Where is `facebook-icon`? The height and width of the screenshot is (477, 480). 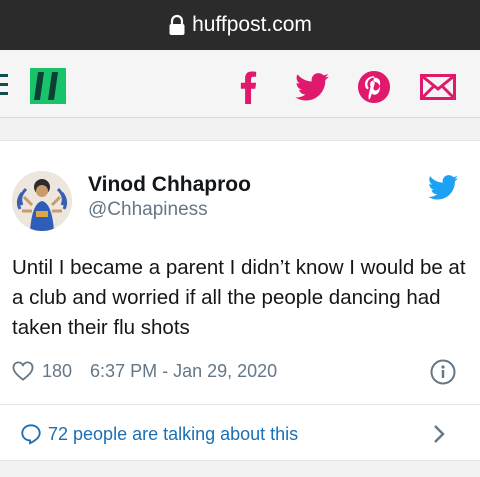 facebook-icon is located at coordinates (248, 87).